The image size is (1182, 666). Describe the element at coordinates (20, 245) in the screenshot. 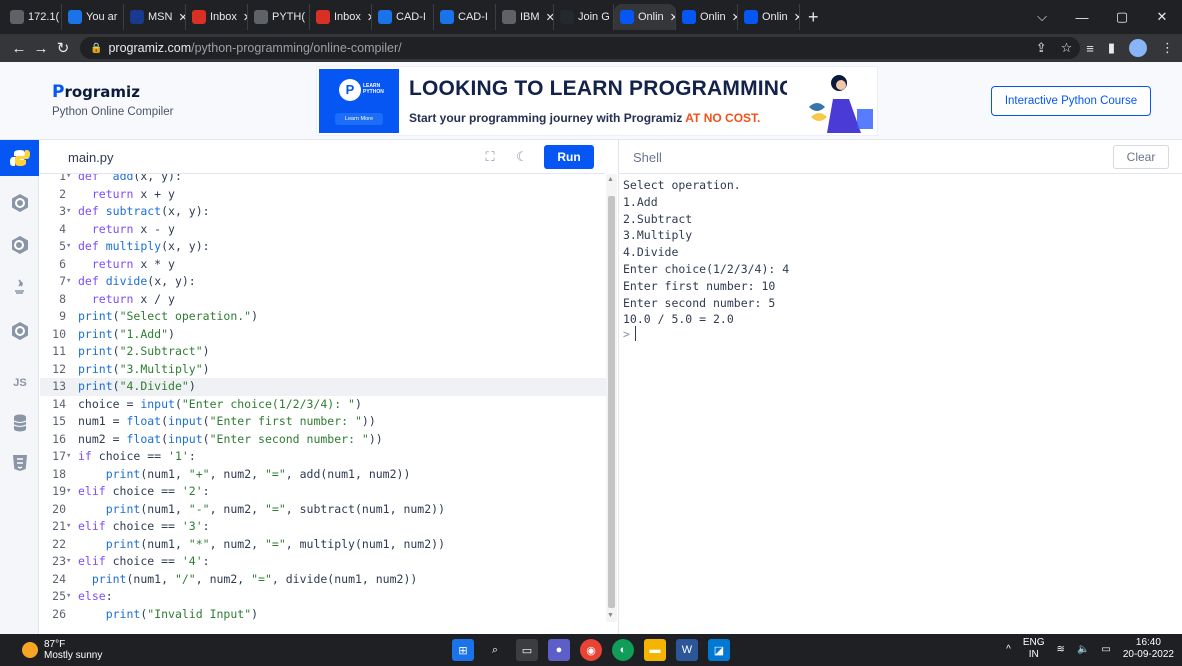

I see `language-cpp-icon` at that location.